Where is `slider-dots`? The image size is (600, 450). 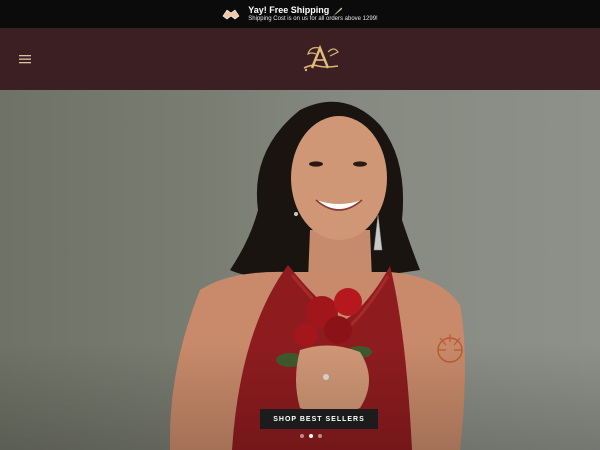 slider-dots is located at coordinates (311, 436).